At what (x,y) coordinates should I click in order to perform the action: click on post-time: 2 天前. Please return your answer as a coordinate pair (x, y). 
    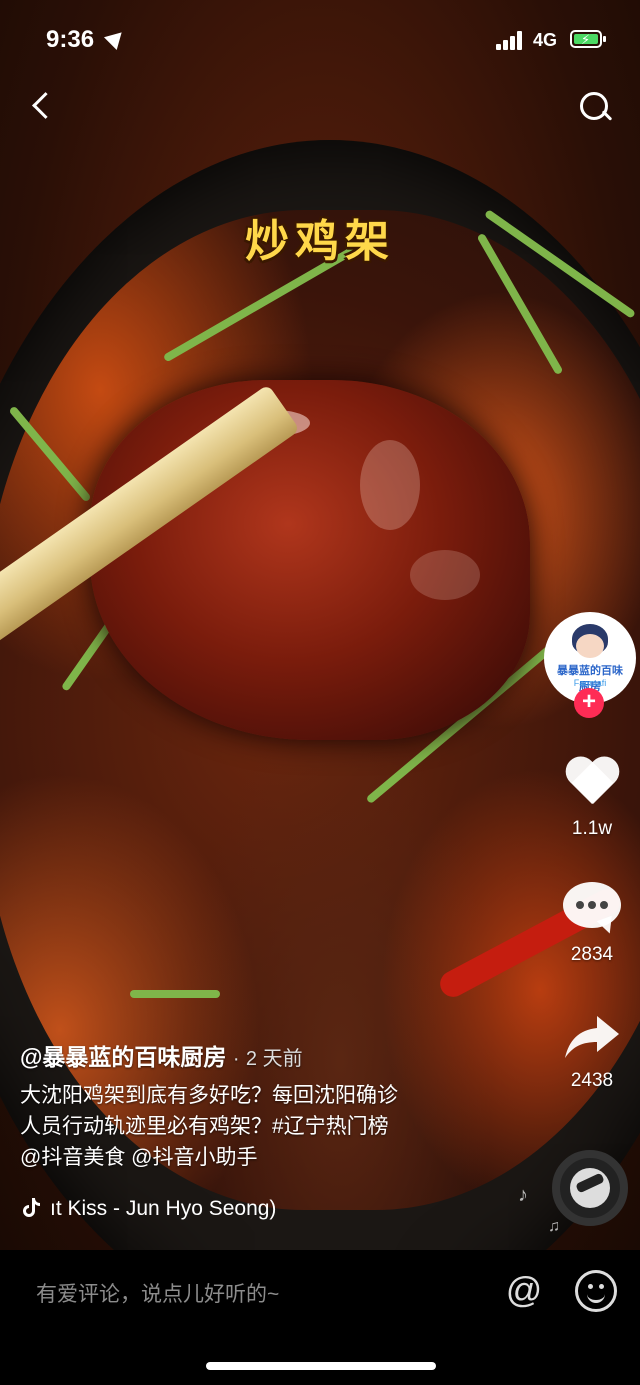
    Looking at the image, I should click on (274, 1059).